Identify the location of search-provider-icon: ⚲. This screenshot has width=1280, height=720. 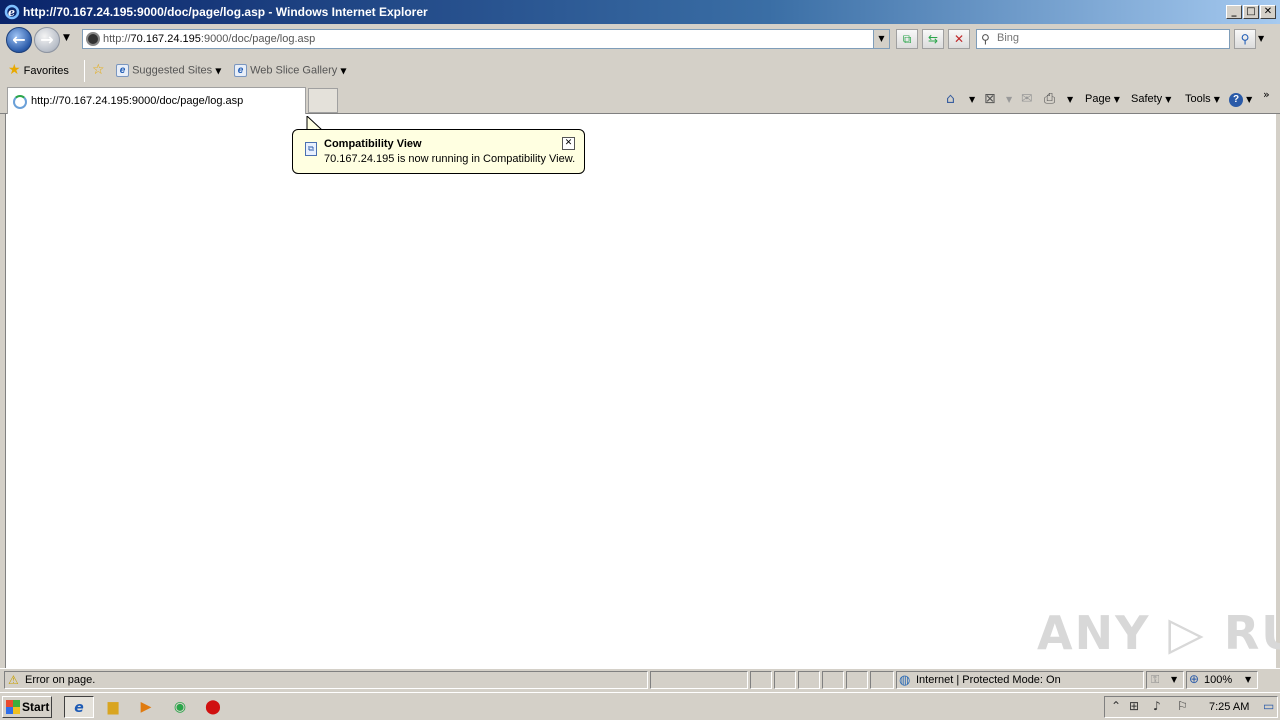
(985, 39).